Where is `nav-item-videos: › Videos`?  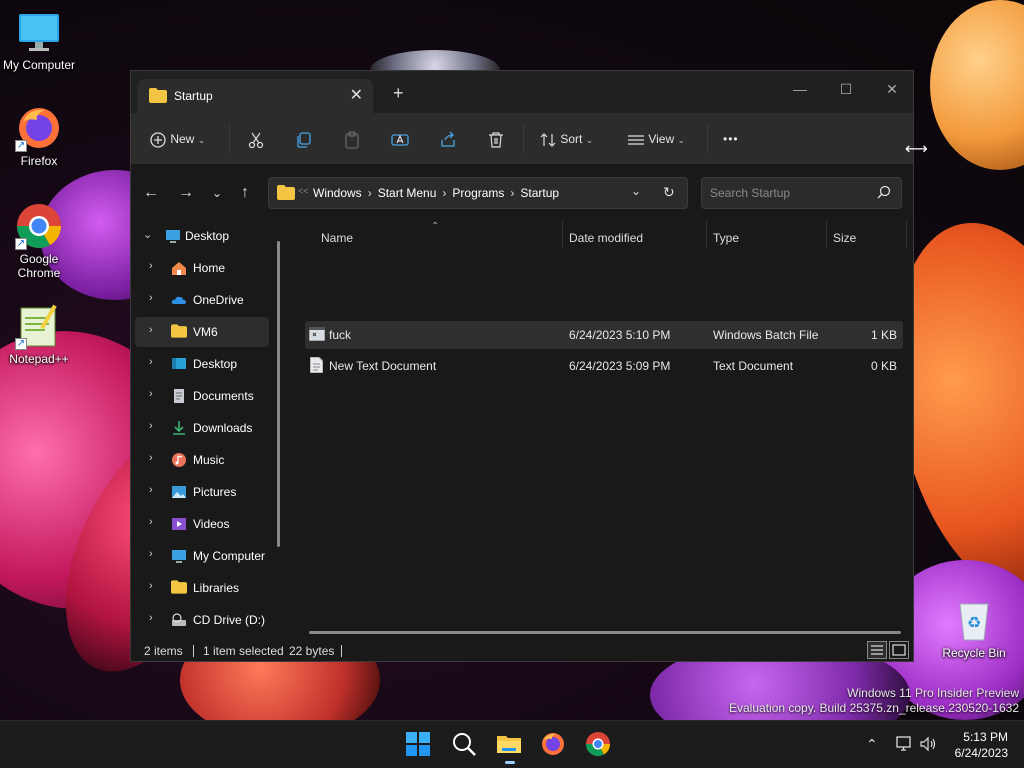
nav-item-videos: › Videos is located at coordinates (202, 524).